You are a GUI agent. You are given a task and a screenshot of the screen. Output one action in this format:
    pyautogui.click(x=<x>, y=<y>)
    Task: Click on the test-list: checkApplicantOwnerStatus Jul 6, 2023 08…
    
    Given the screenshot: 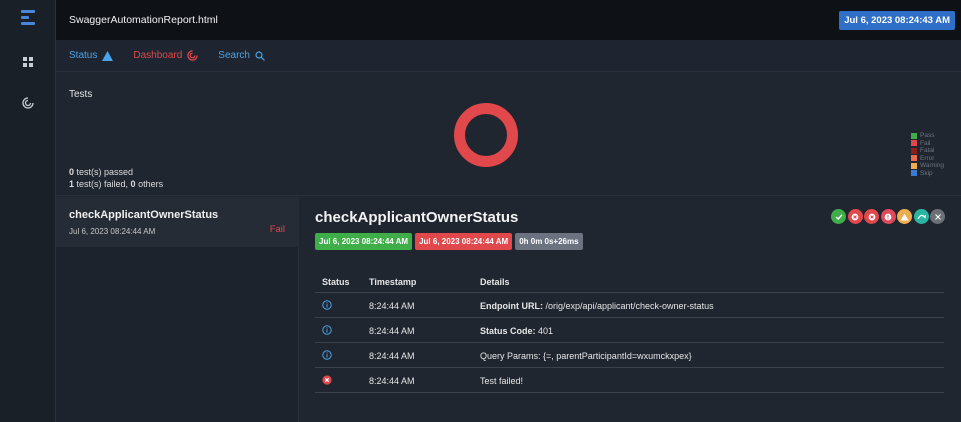 What is the action you would take?
    pyautogui.click(x=177, y=309)
    